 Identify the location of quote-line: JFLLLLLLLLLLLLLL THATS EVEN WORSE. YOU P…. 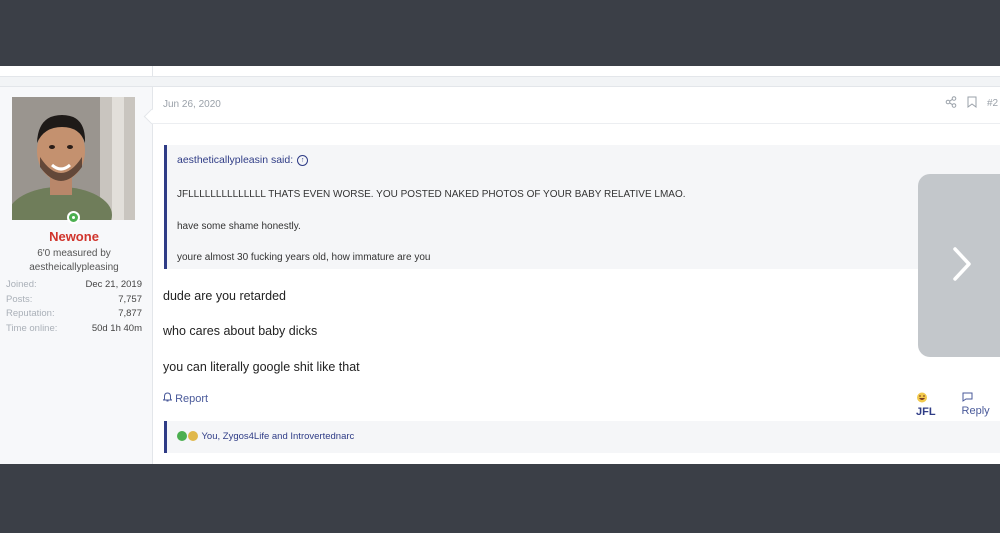
(431, 194).